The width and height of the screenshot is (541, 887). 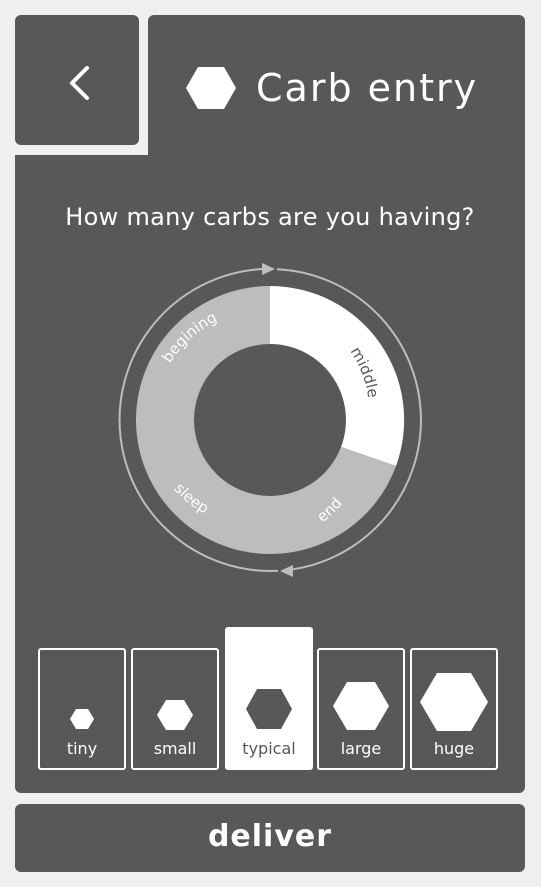 I want to click on chevron-left-icon, so click(x=79, y=83).